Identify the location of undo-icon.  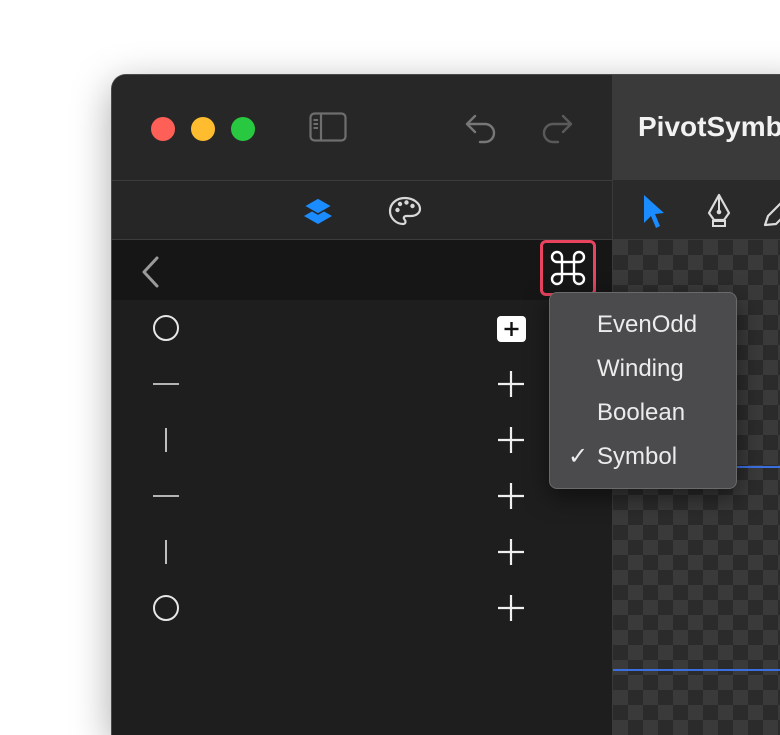
(481, 131).